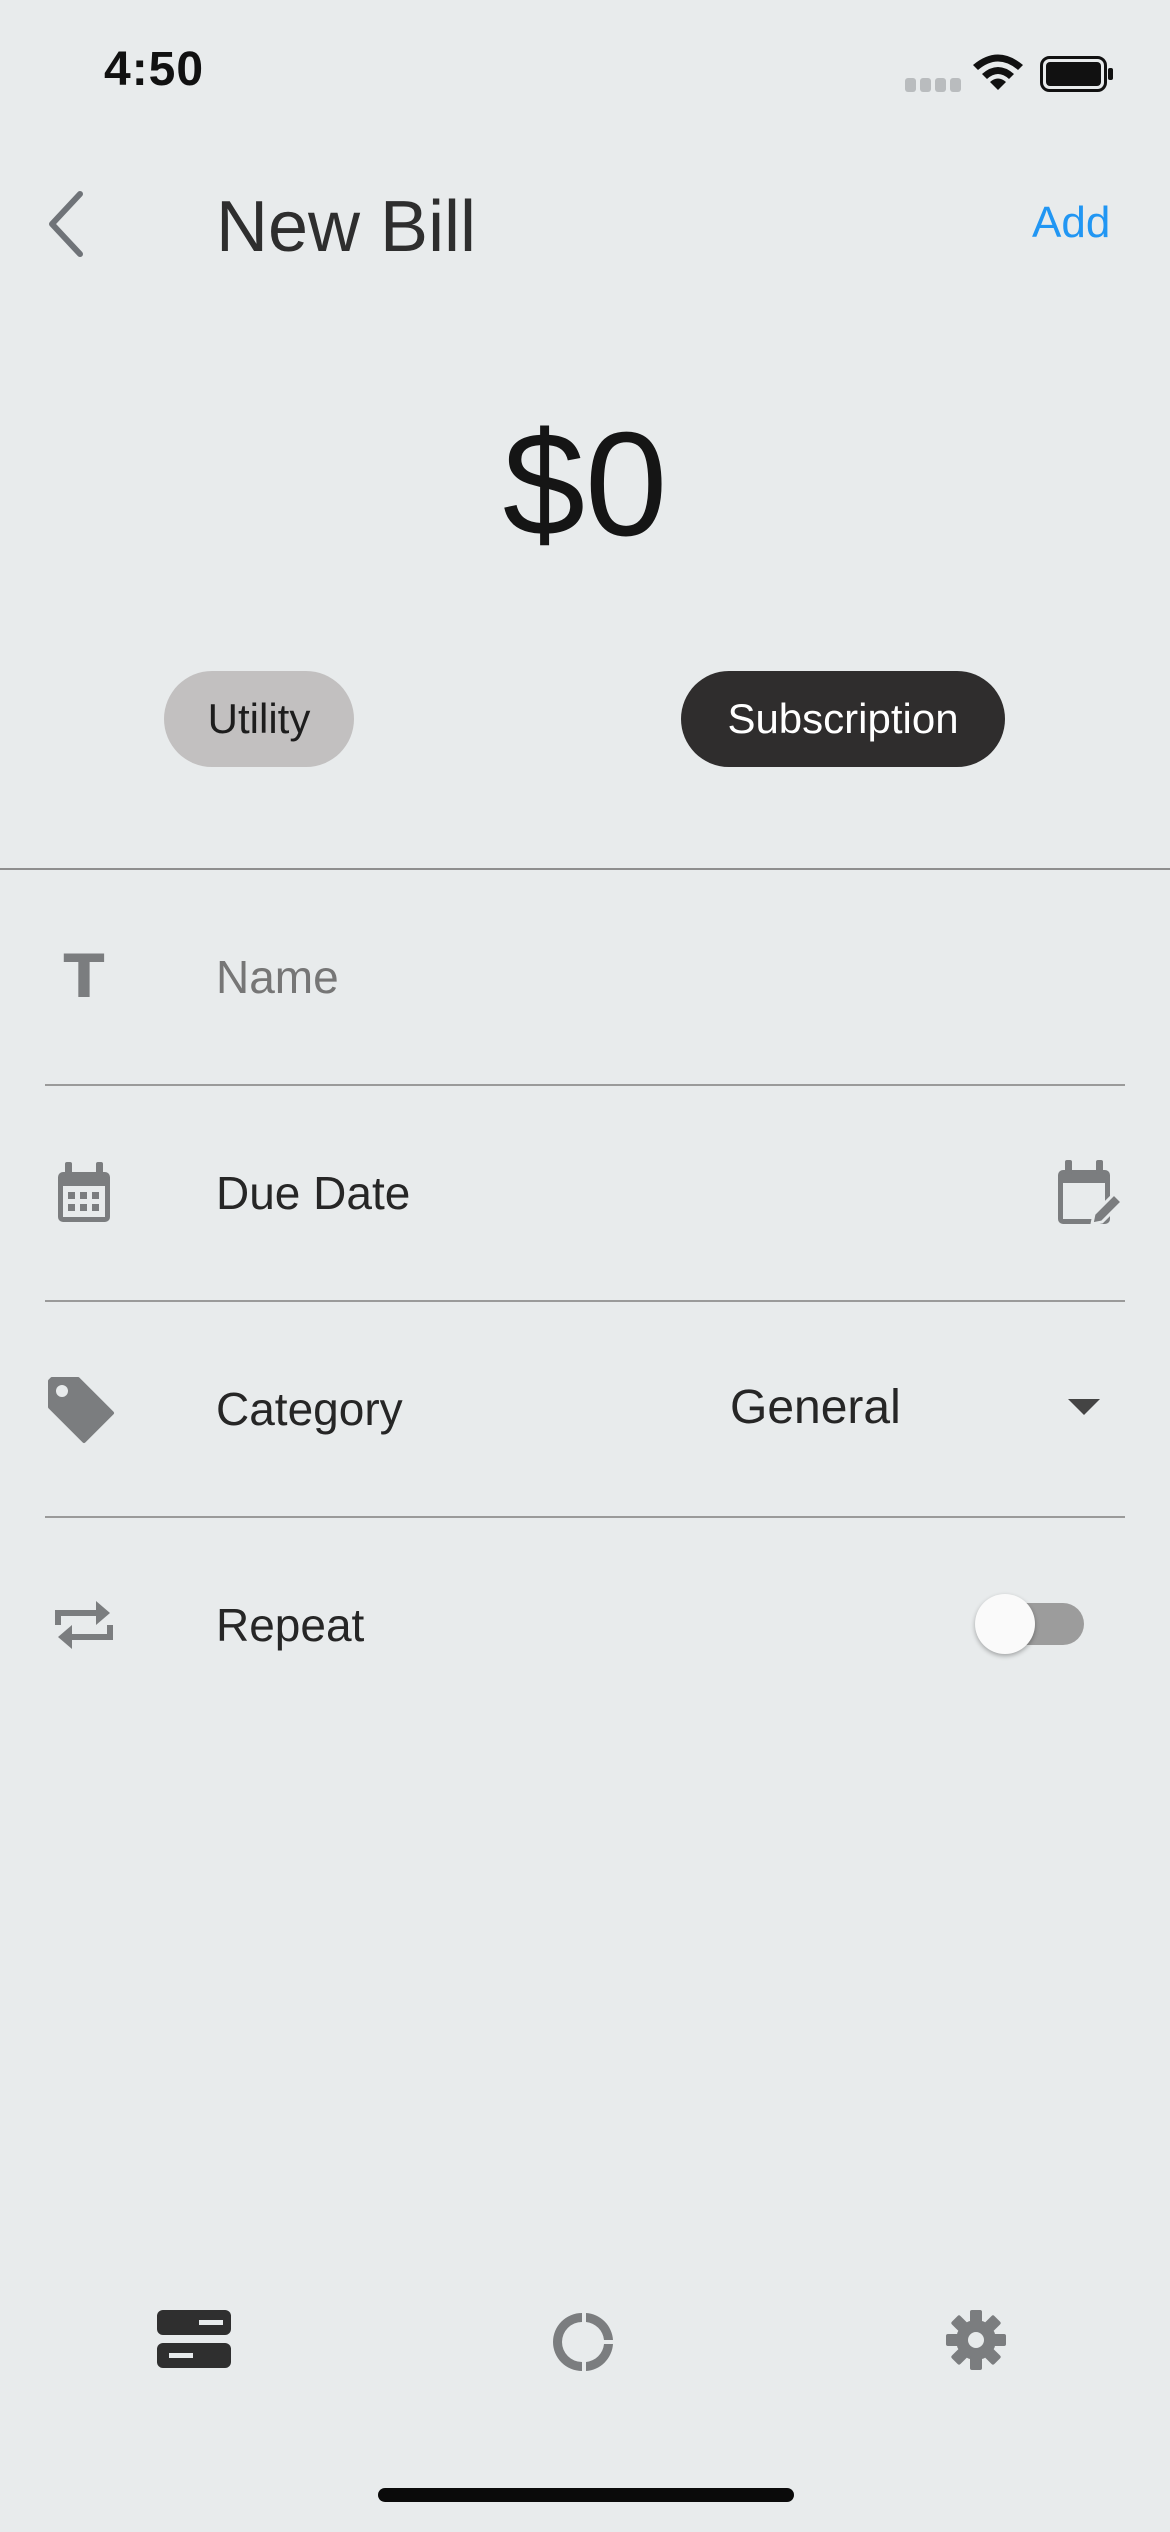  Describe the element at coordinates (815, 1407) in the screenshot. I see `category-select: General` at that location.